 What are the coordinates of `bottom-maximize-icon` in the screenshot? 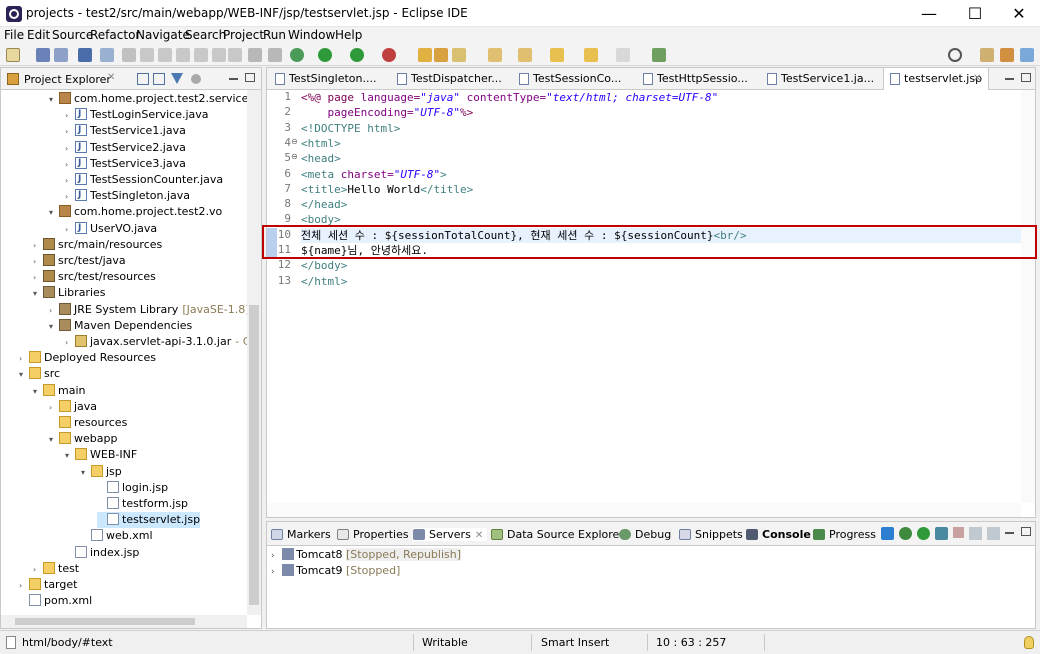 It's located at (1026, 531).